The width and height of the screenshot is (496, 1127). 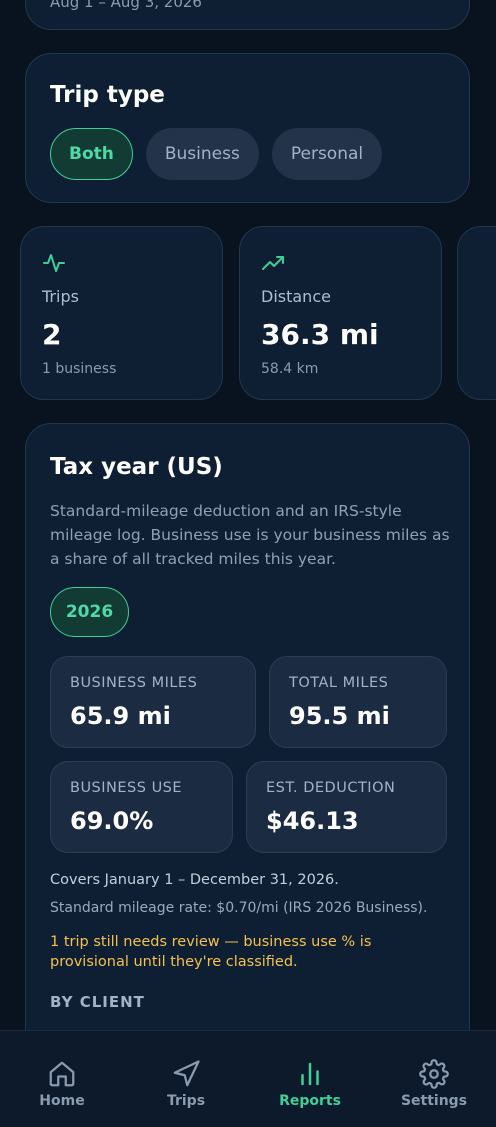 I want to click on business-use-metric: BUSINESS USE 69.0%, so click(x=141, y=807).